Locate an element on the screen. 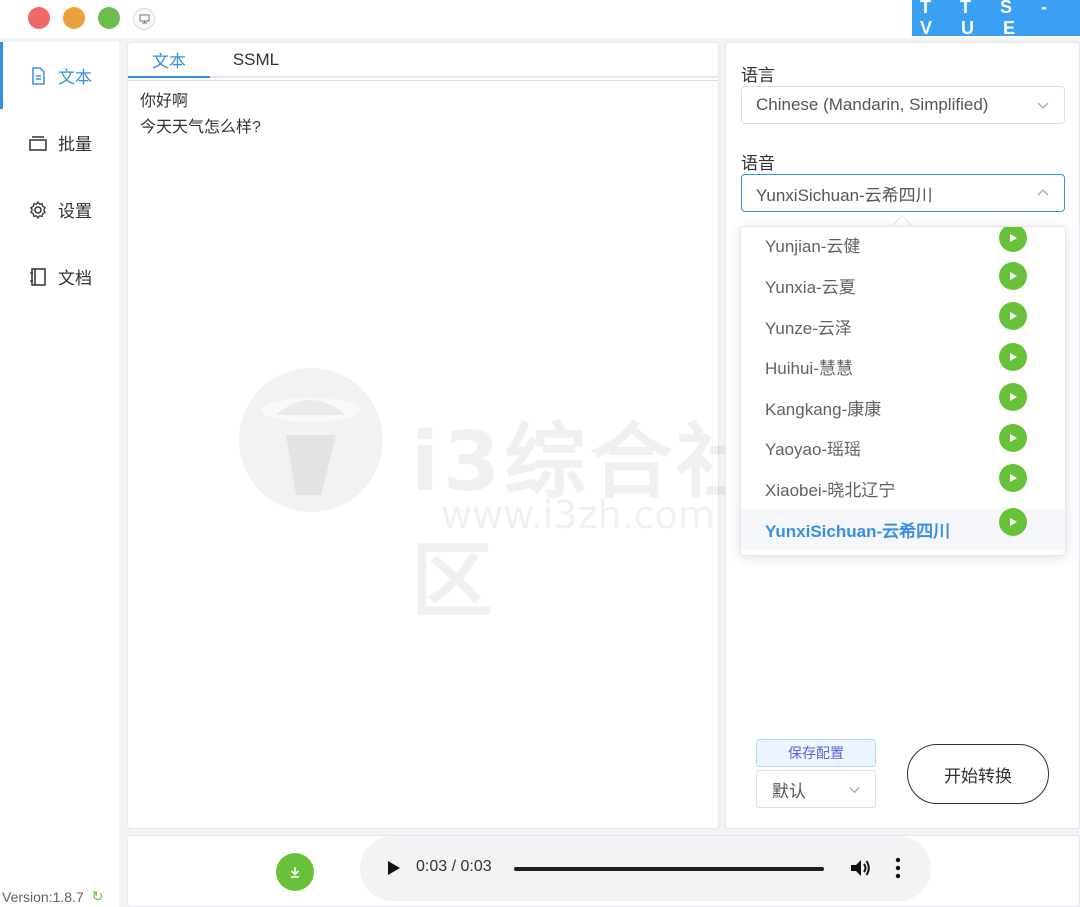  screen-icon is located at coordinates (144, 19).